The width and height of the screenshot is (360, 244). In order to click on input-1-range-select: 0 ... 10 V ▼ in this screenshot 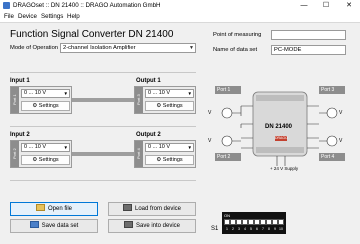, I will do `click(45, 93)`.